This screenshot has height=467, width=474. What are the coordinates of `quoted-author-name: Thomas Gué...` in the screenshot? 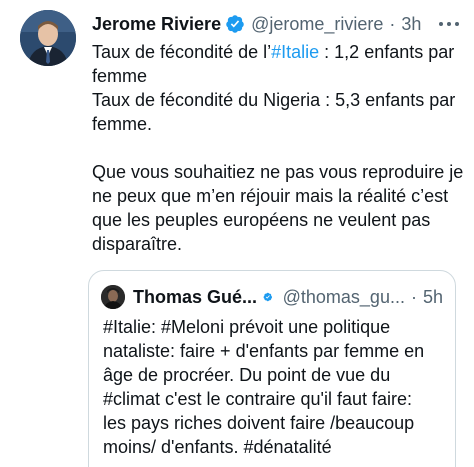 It's located at (195, 297).